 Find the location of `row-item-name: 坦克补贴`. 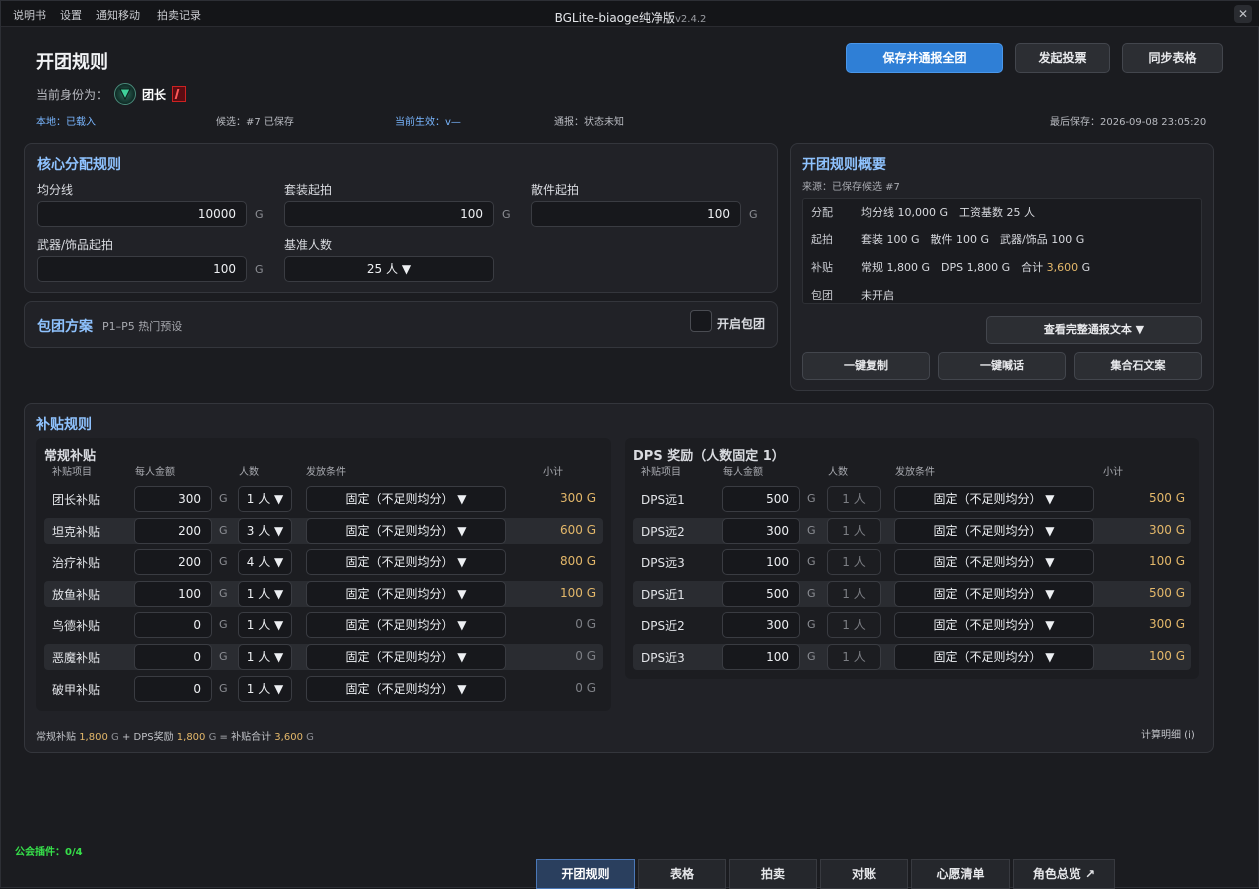

row-item-name: 坦克补贴 is located at coordinates (76, 531).